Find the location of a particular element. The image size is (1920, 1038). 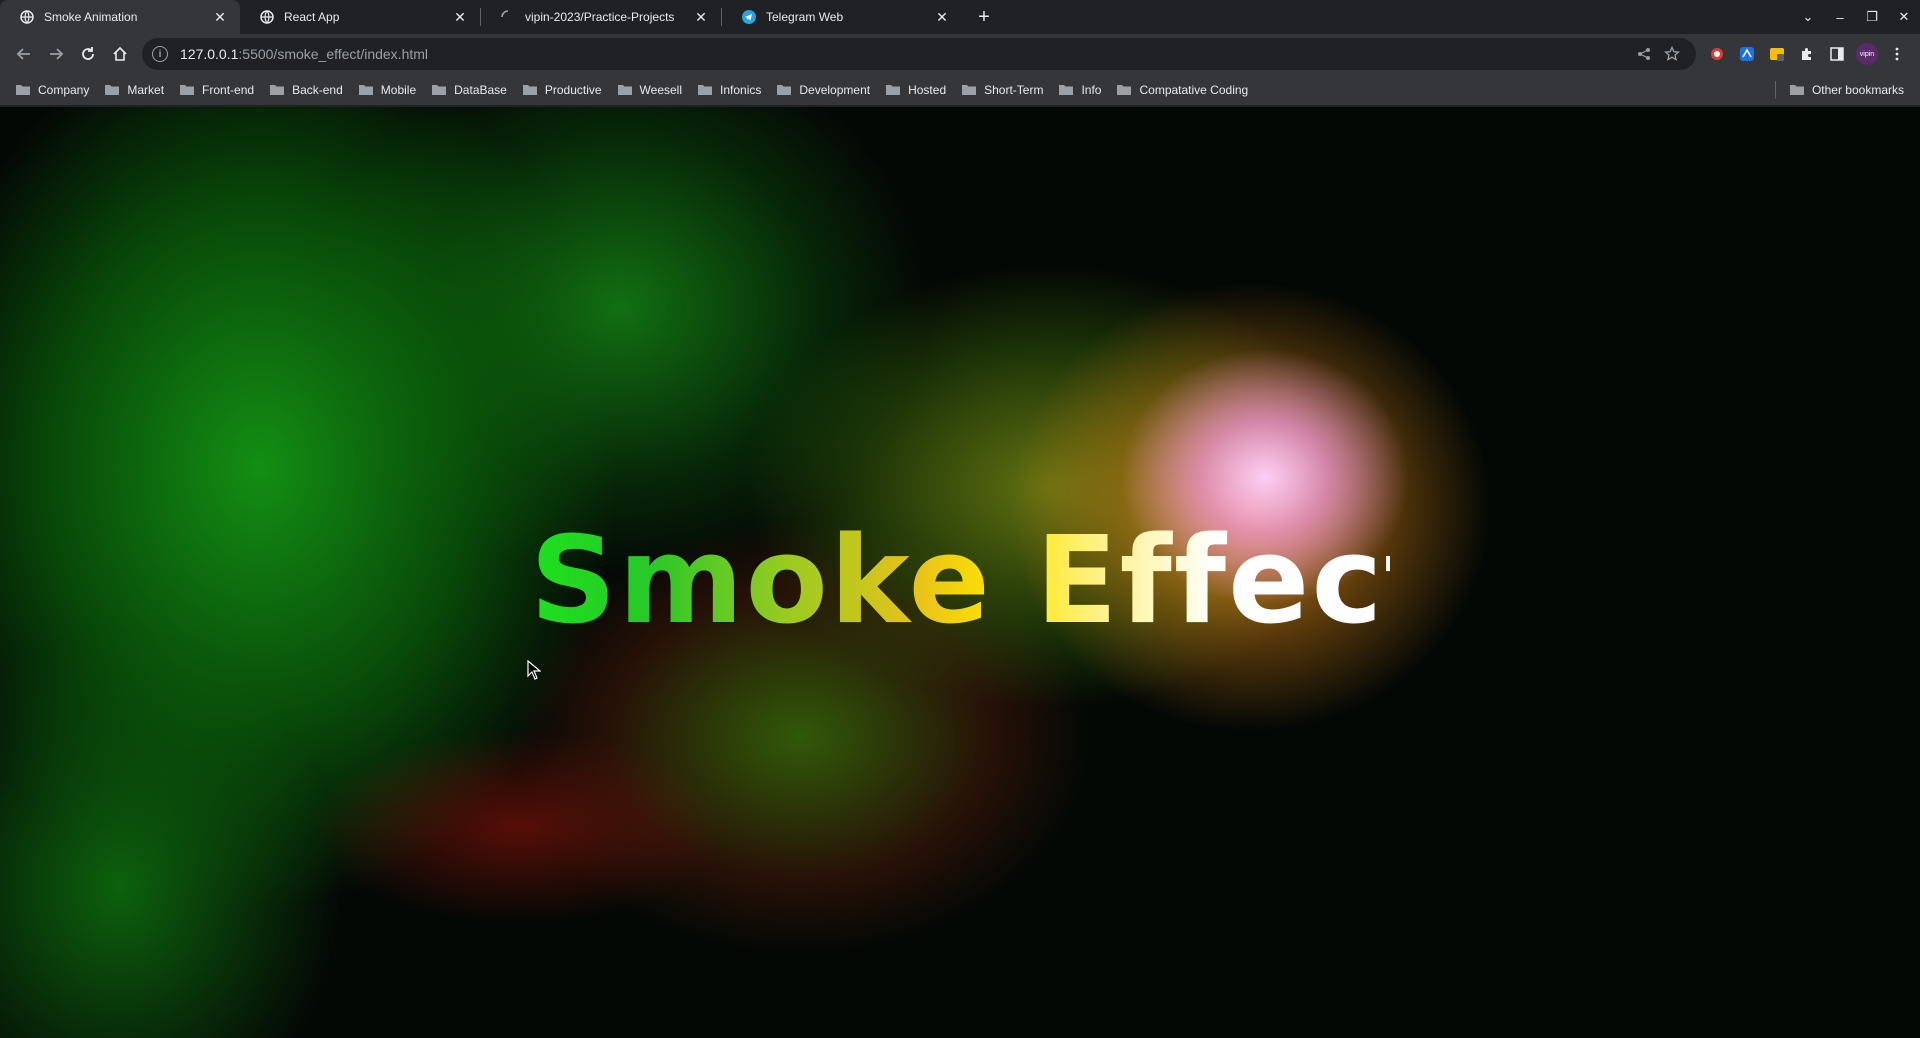

tab-title: Telegram Web is located at coordinates (805, 17).